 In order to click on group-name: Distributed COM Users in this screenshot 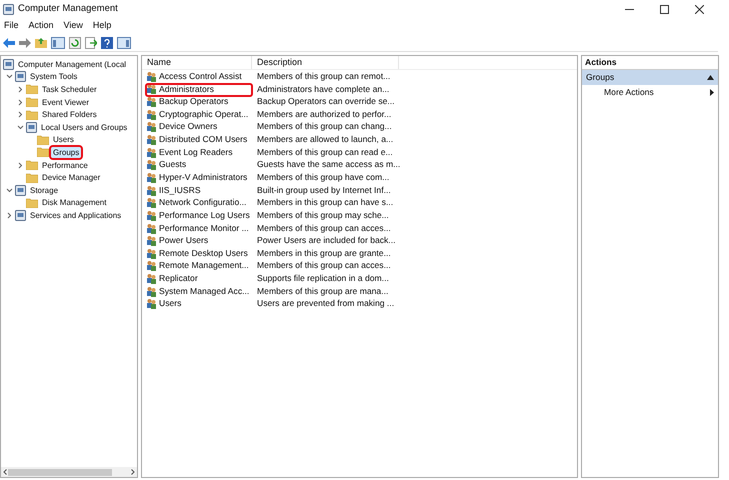, I will do `click(203, 139)`.